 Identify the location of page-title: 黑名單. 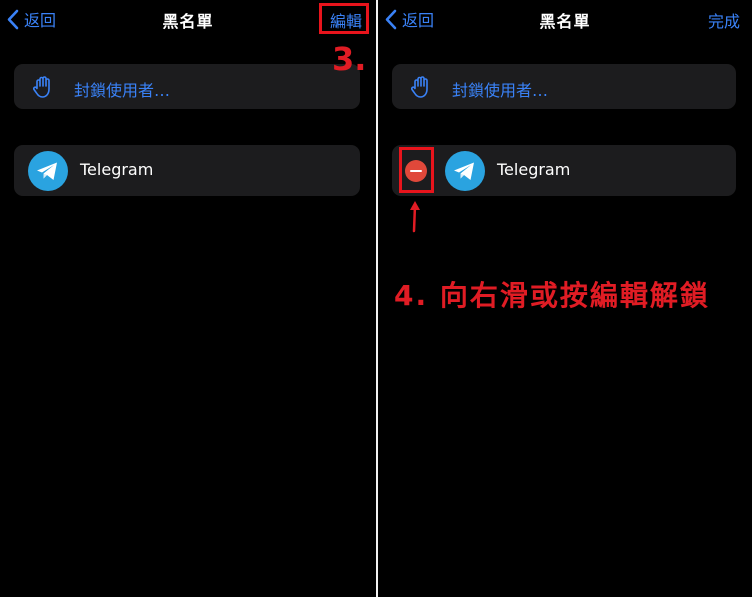
(565, 21).